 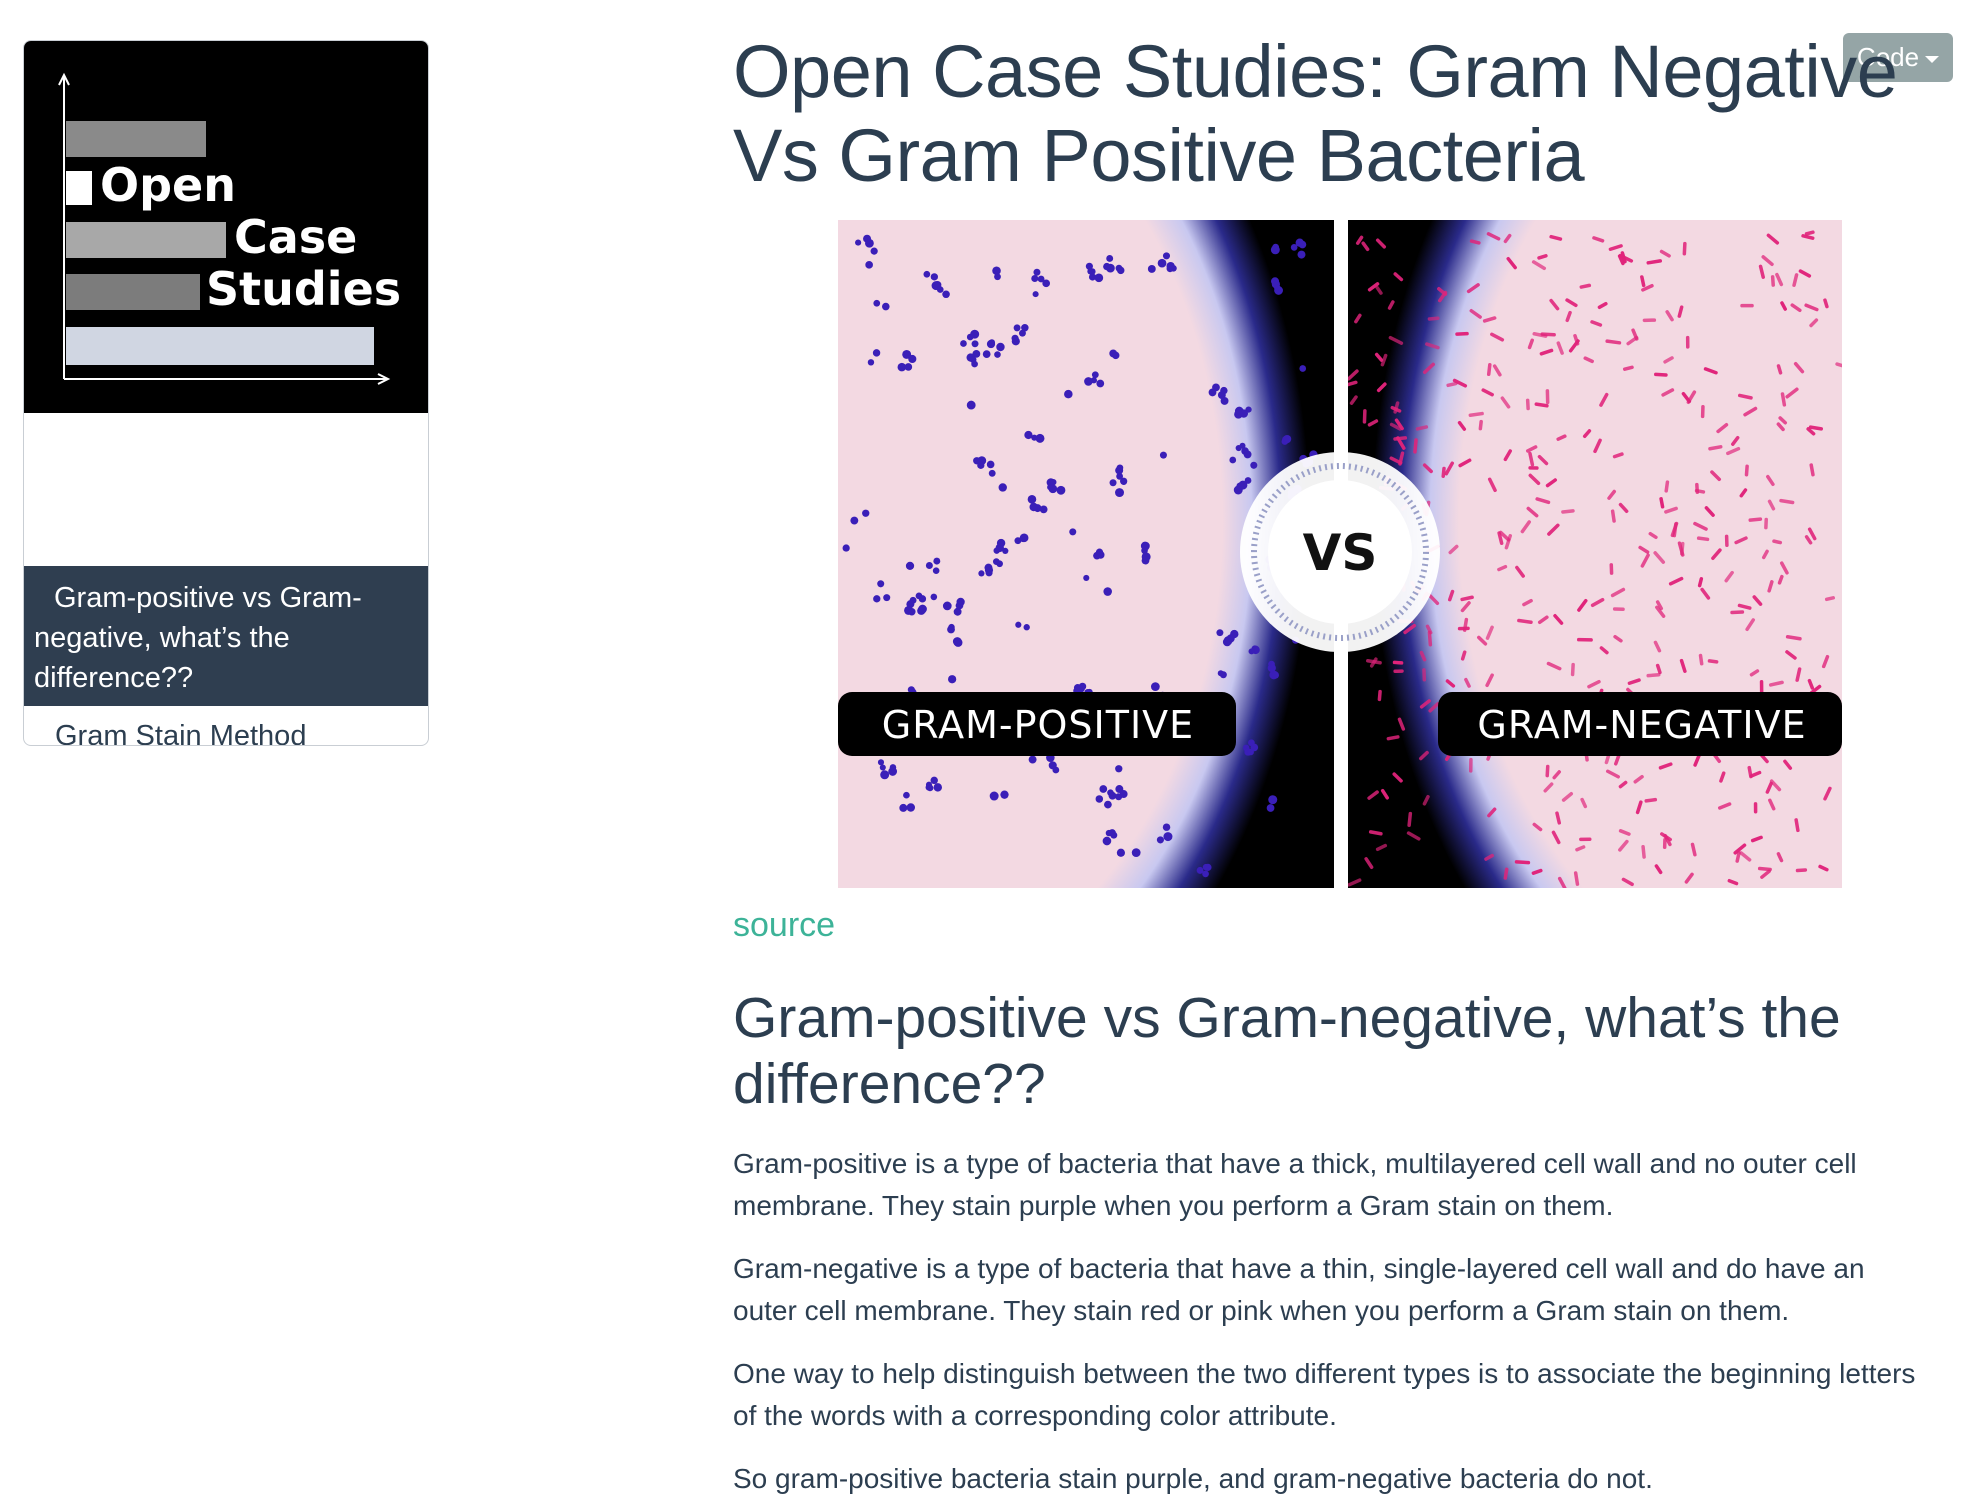 I want to click on toc-item-gram-stain-method: Gram Stain Method, so click(x=226, y=730).